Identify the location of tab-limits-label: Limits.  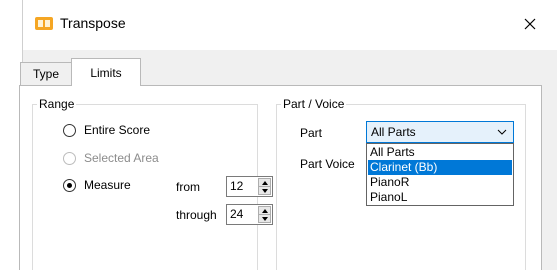
(106, 72).